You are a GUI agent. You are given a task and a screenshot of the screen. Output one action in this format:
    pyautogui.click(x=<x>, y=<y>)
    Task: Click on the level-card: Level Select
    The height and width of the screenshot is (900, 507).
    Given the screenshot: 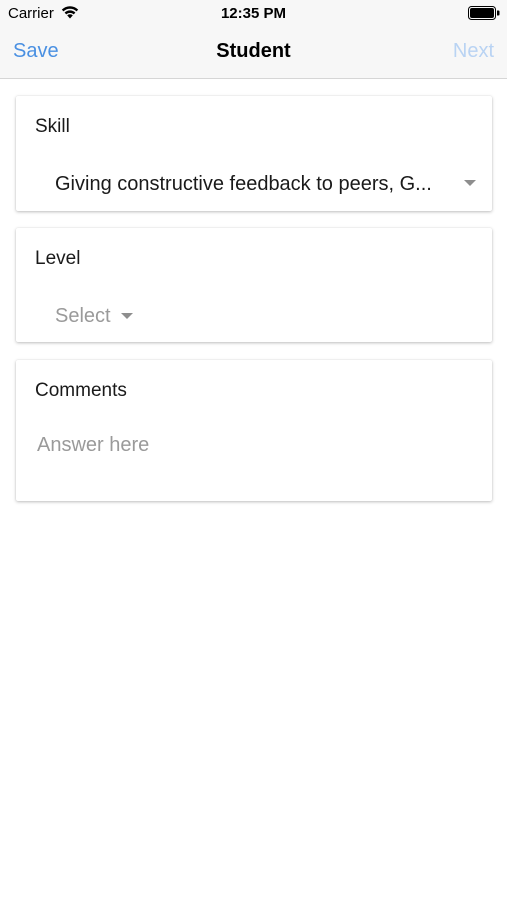 What is the action you would take?
    pyautogui.click(x=254, y=285)
    